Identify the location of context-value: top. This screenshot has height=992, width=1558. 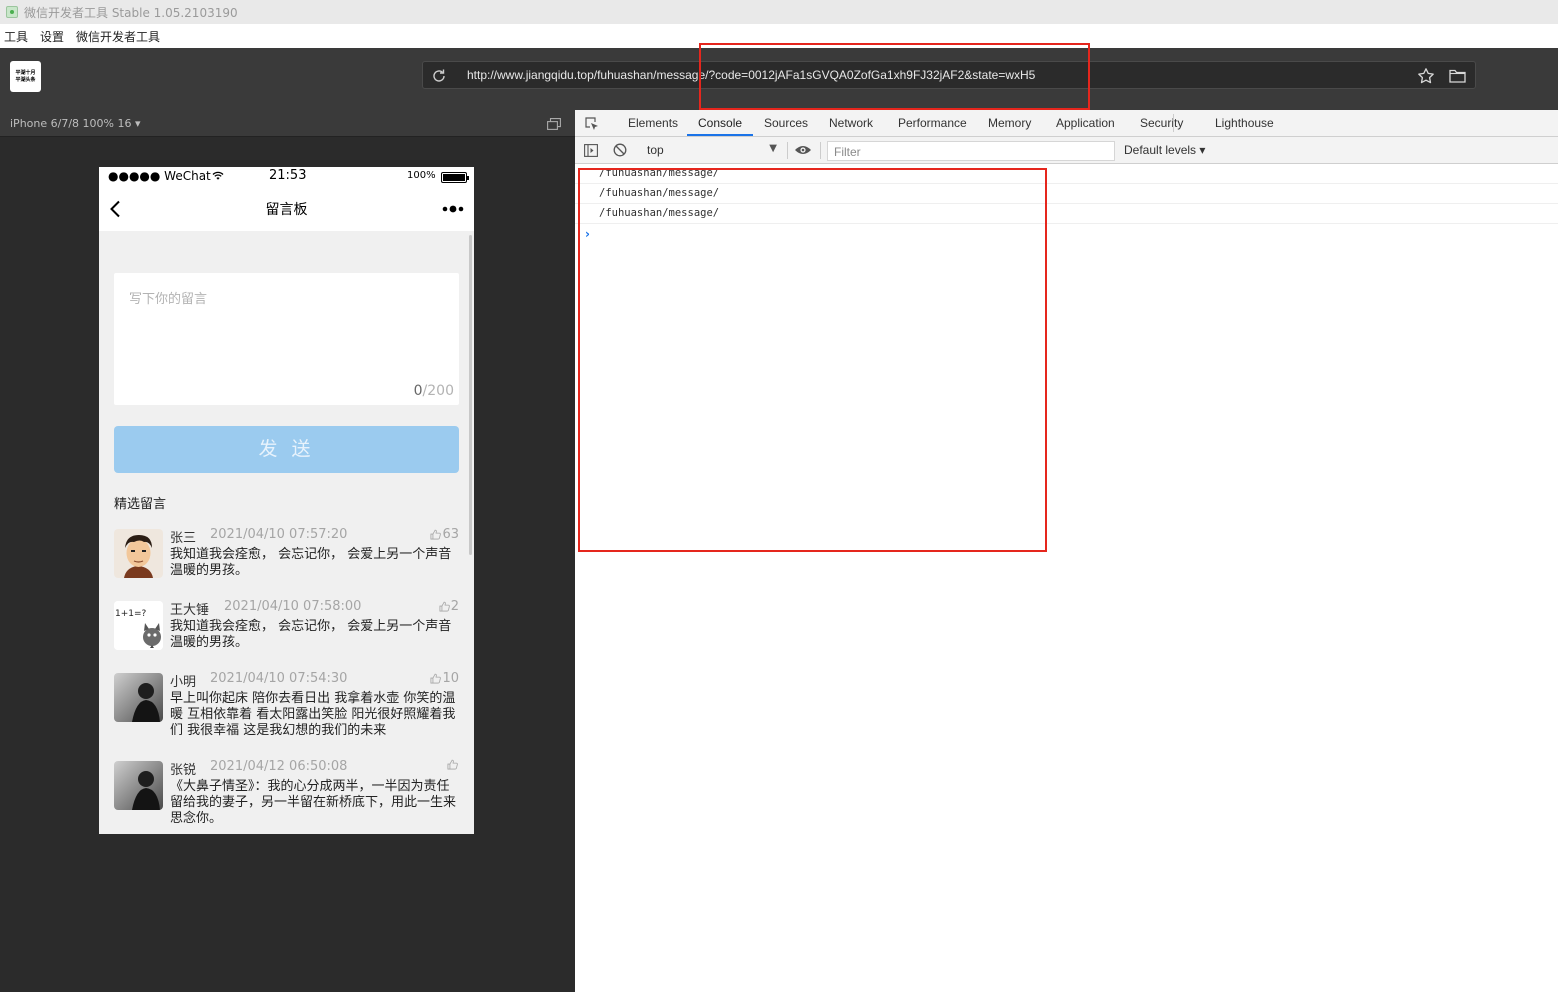
(655, 150).